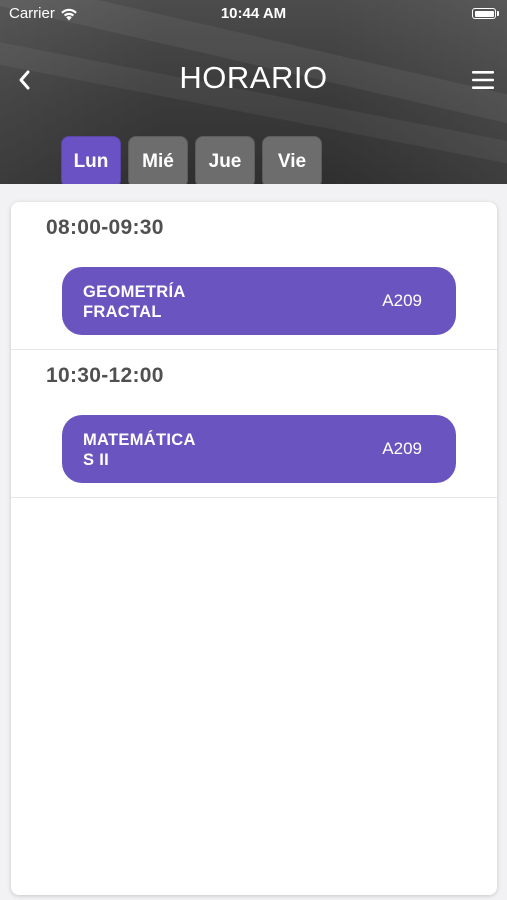 The height and width of the screenshot is (900, 507). What do you see at coordinates (483, 80) in the screenshot?
I see `hamburger-menu-icon` at bounding box center [483, 80].